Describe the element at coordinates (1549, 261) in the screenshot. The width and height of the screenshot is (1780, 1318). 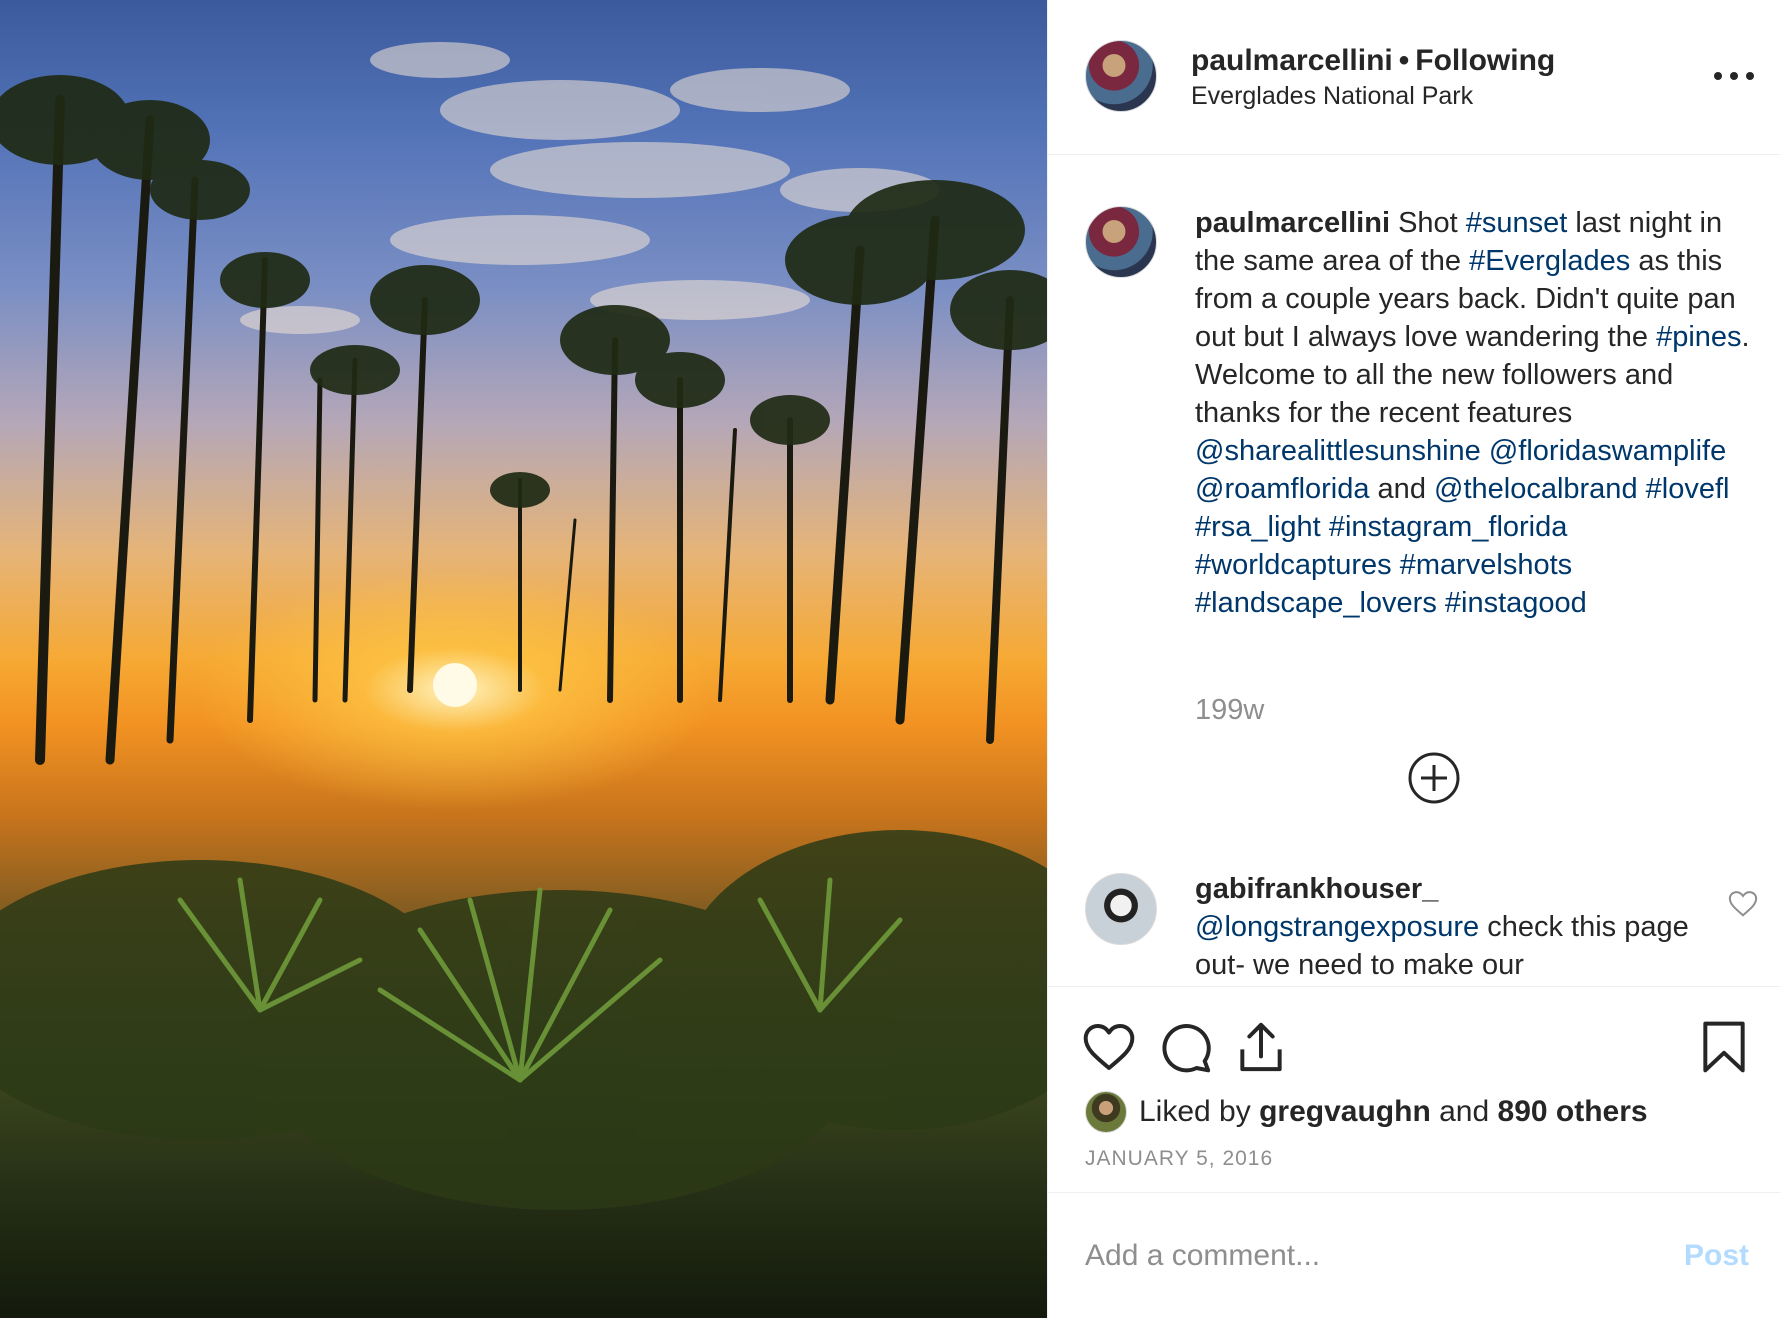
I see `caption-hashtag-link: #Everglades` at that location.